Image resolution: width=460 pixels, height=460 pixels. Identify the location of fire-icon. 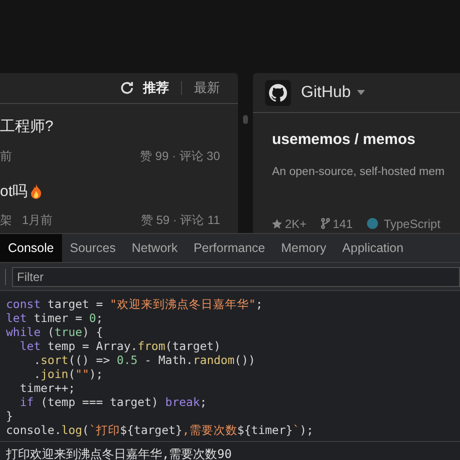
(36, 192).